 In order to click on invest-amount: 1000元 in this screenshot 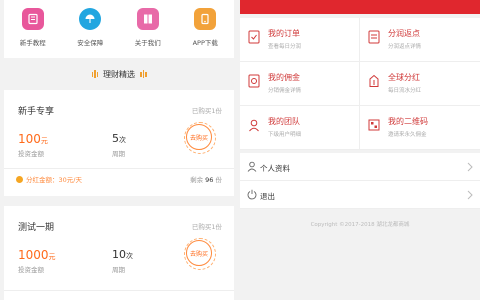, I will do `click(37, 255)`.